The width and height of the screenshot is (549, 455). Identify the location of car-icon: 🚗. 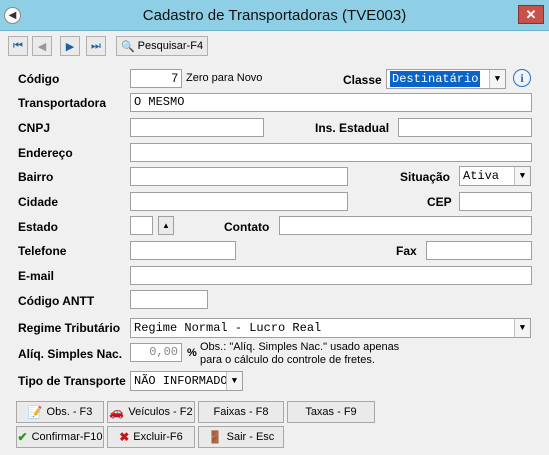
(117, 412).